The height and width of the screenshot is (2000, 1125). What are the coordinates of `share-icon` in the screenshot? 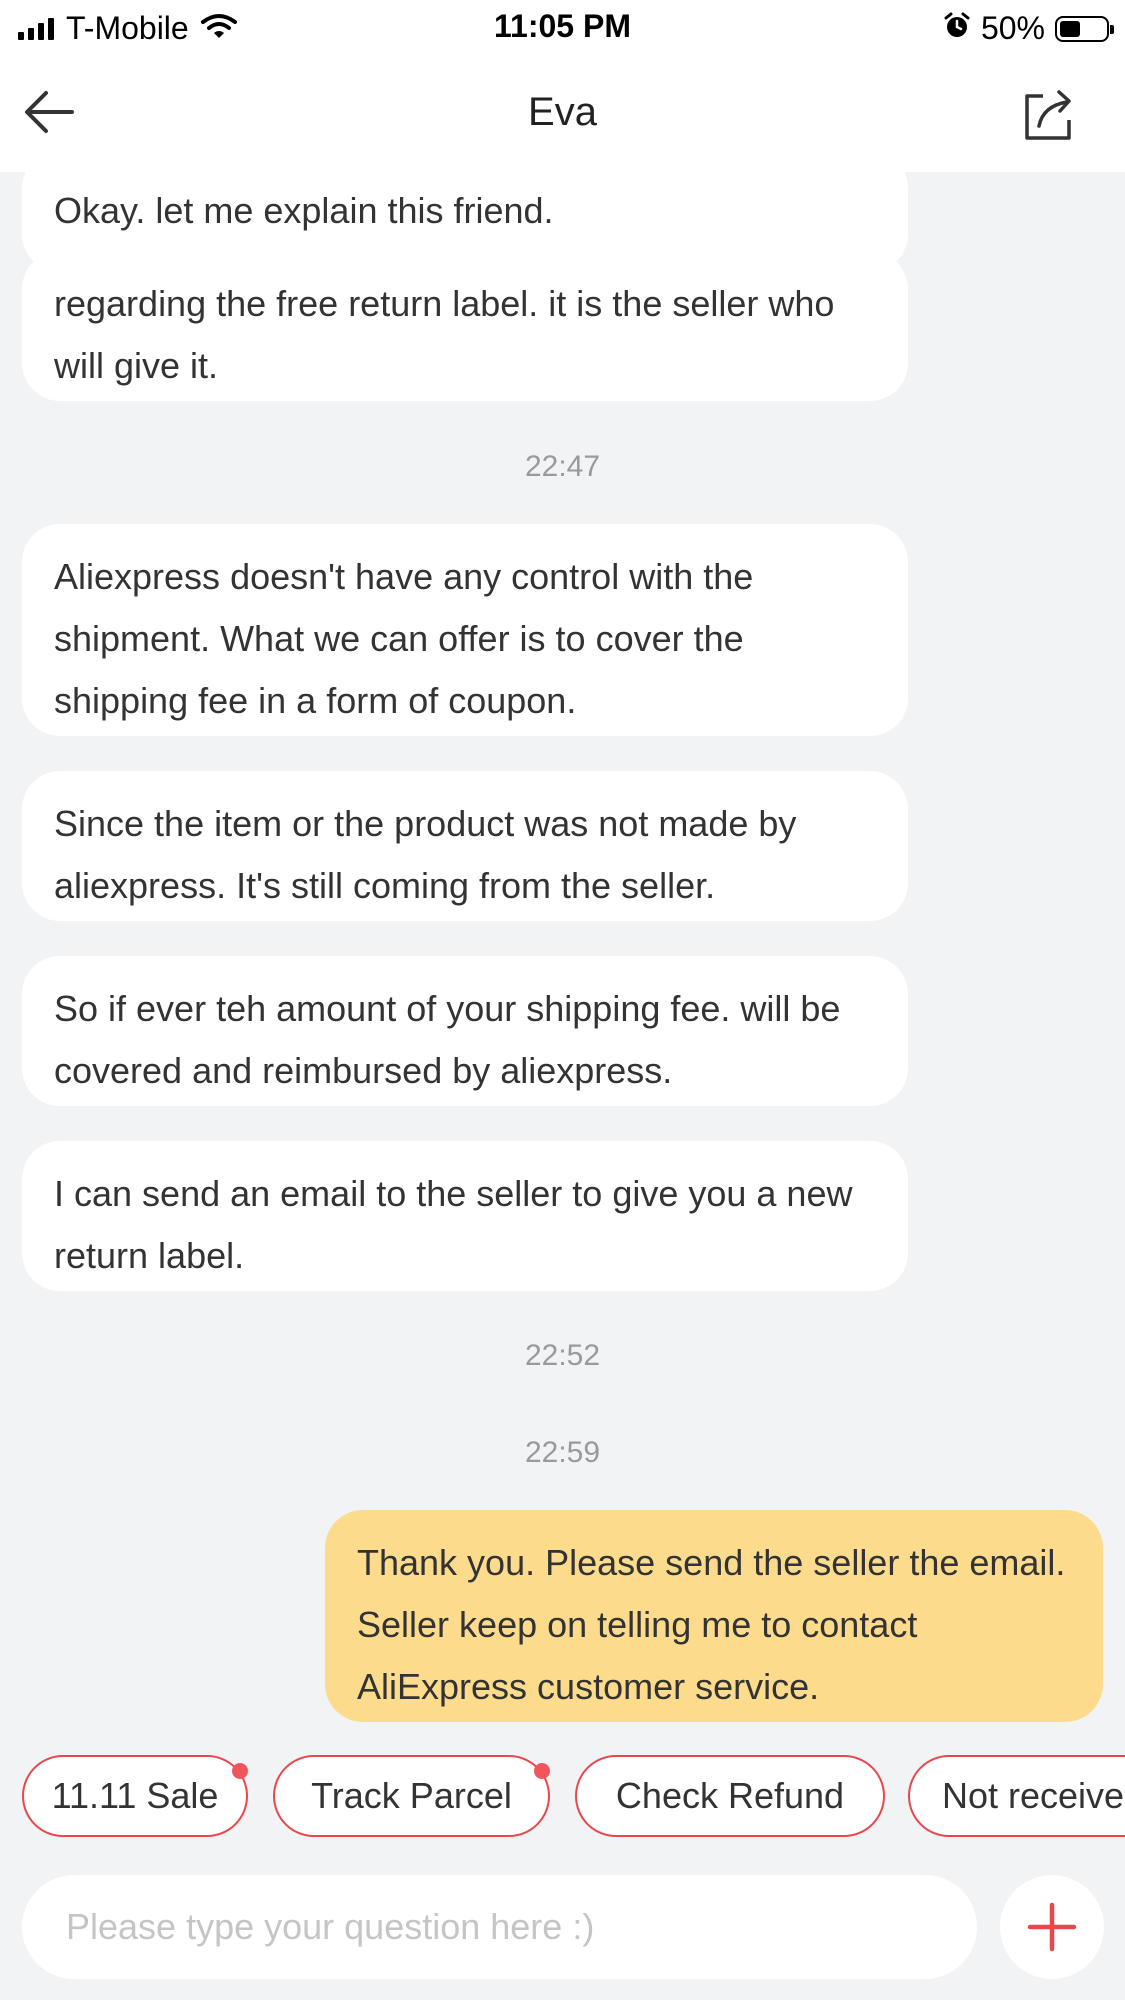 It's located at (1048, 115).